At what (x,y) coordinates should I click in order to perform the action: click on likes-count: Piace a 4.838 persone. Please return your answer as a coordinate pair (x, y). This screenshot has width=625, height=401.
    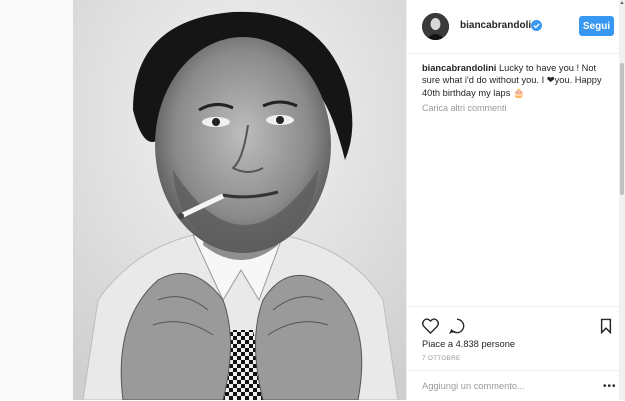
    Looking at the image, I should click on (468, 344).